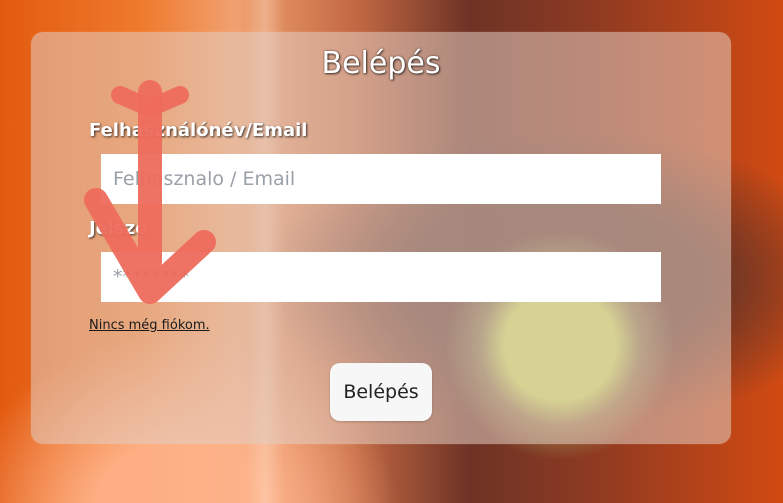 The height and width of the screenshot is (503, 783). What do you see at coordinates (381, 392) in the screenshot?
I see `login-button: Belépés` at bounding box center [381, 392].